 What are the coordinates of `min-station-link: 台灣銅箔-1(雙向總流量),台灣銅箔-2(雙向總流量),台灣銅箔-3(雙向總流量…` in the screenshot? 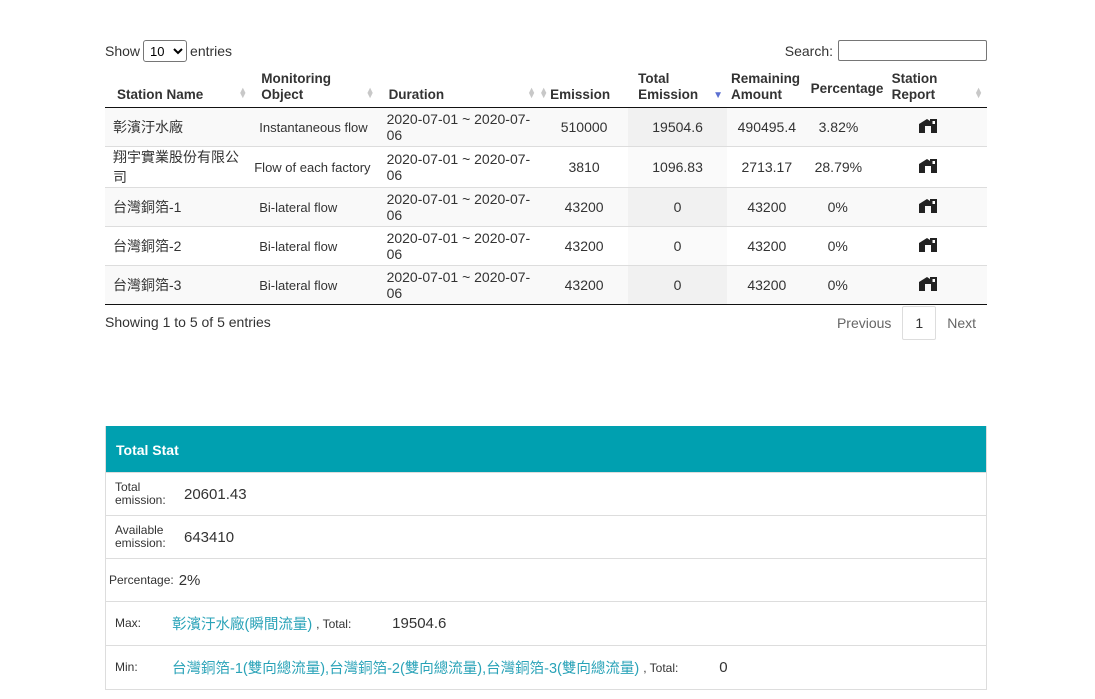 It's located at (405, 667).